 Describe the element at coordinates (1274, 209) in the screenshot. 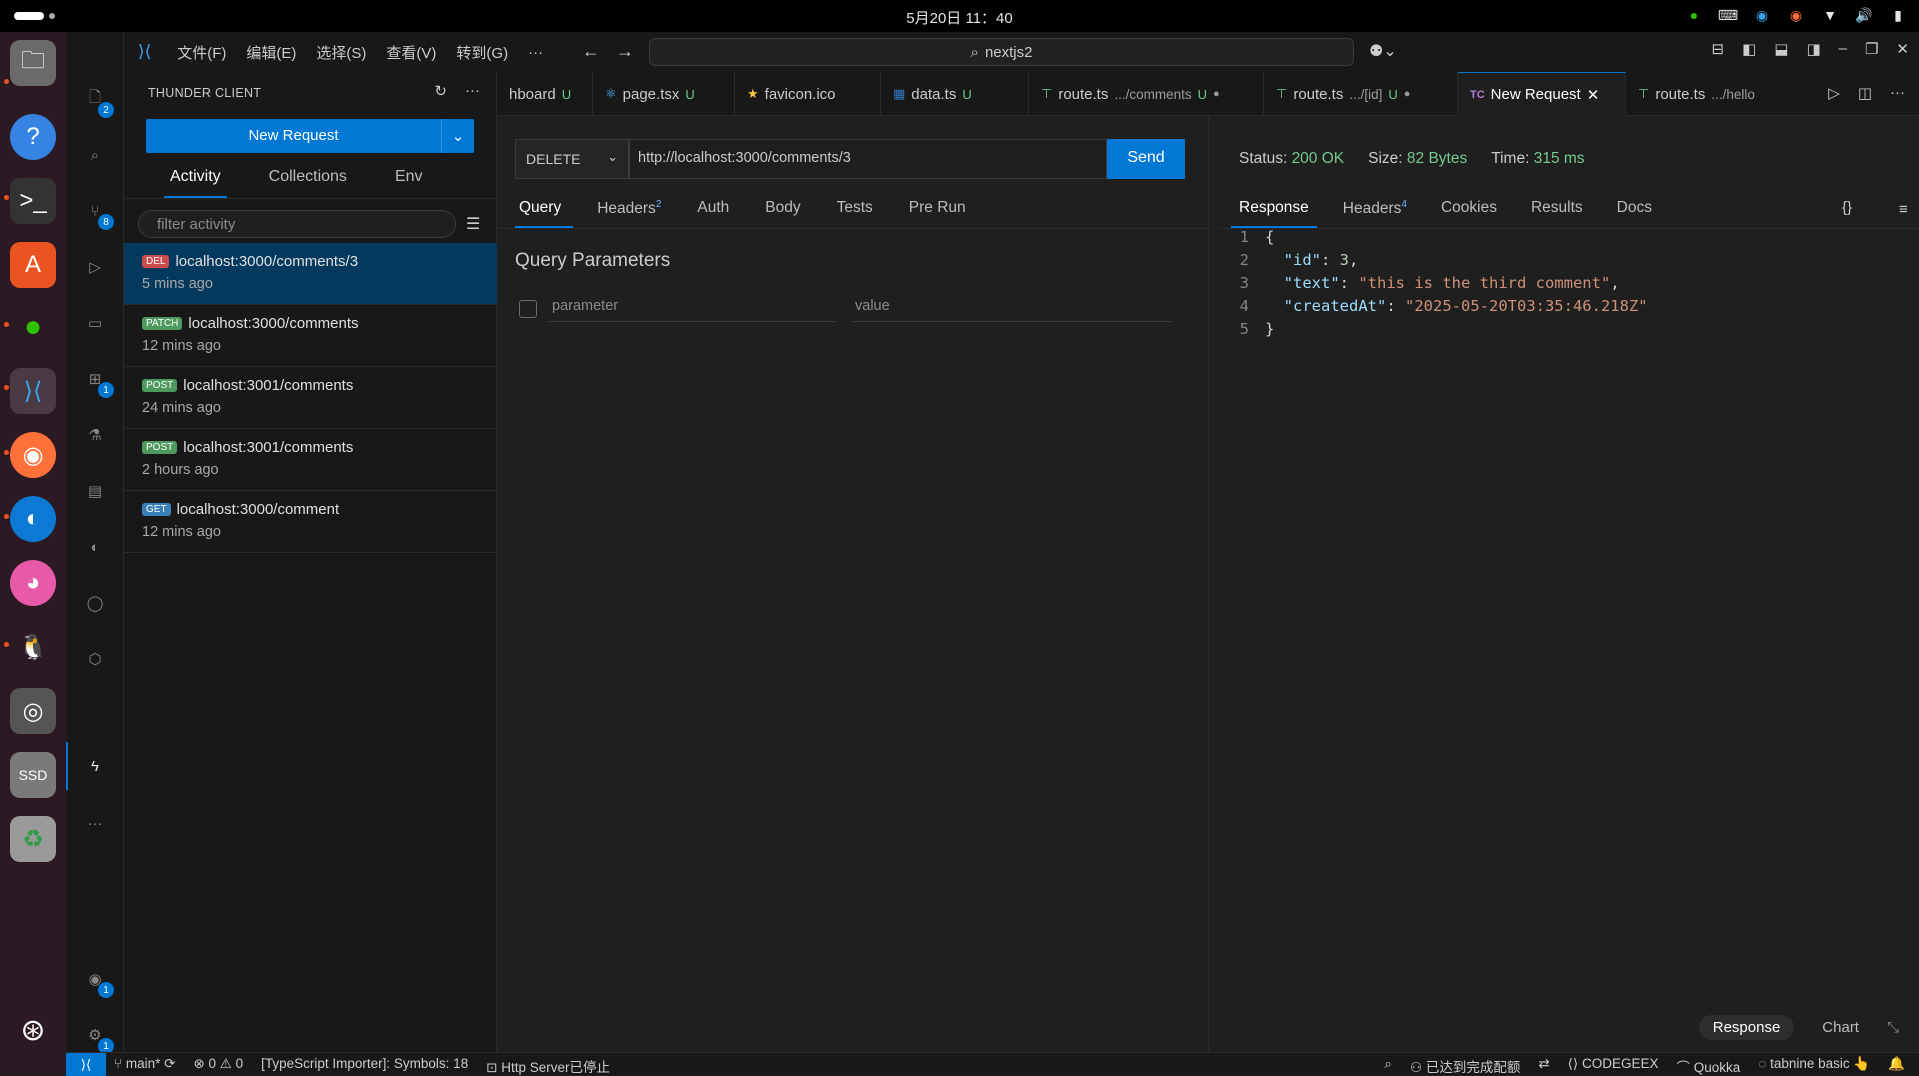

I see `tab-response: Response` at that location.